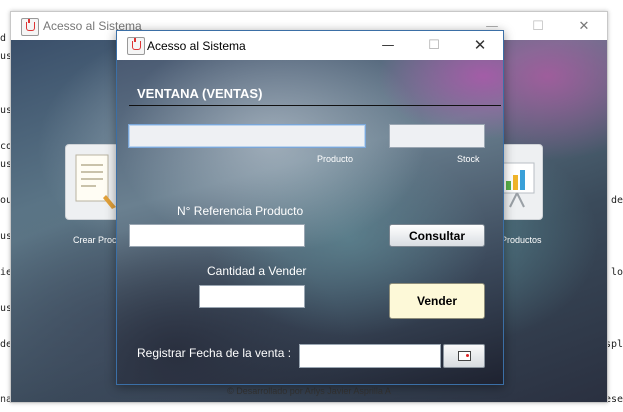 Image resolution: width=623 pixels, height=412 pixels. Describe the element at coordinates (310, 45) in the screenshot. I see `ventas-window-titlebar: Acesso al Sistema — ☐ ✕` at that location.